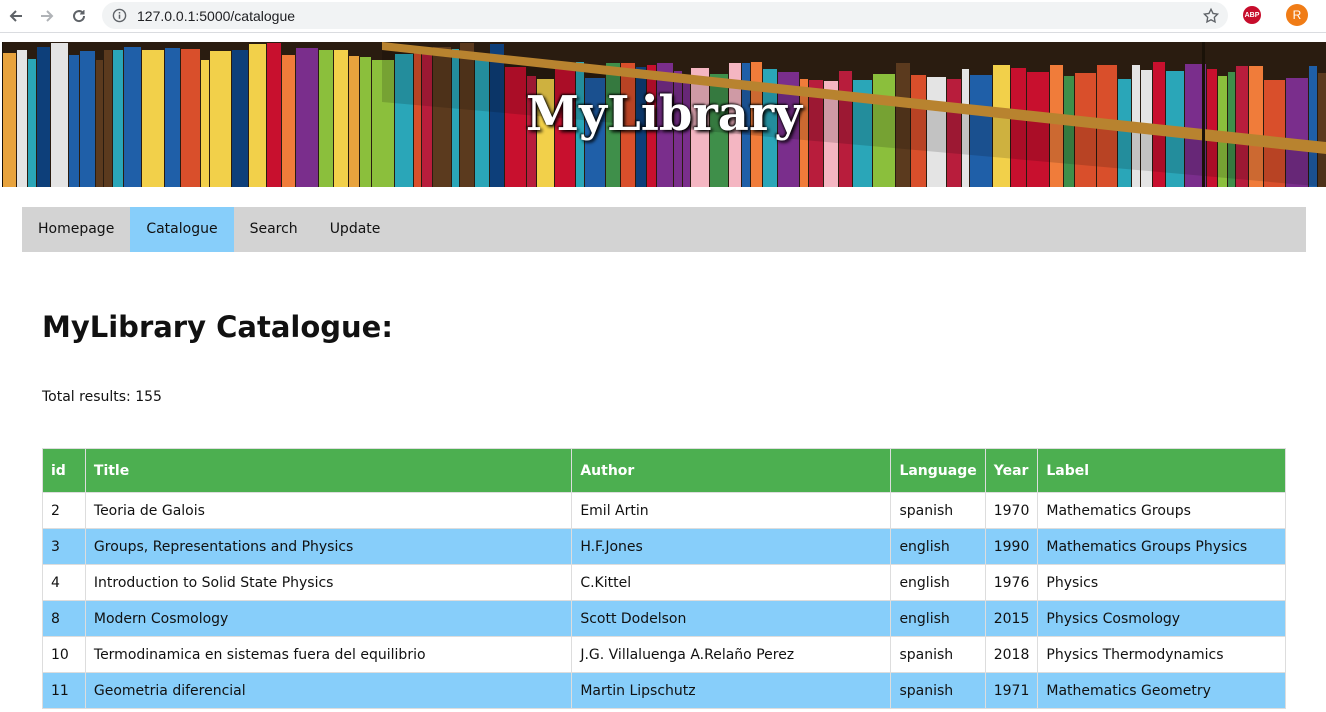 The height and width of the screenshot is (712, 1326). Describe the element at coordinates (1297, 15) in the screenshot. I see `profile-avatar: R` at that location.